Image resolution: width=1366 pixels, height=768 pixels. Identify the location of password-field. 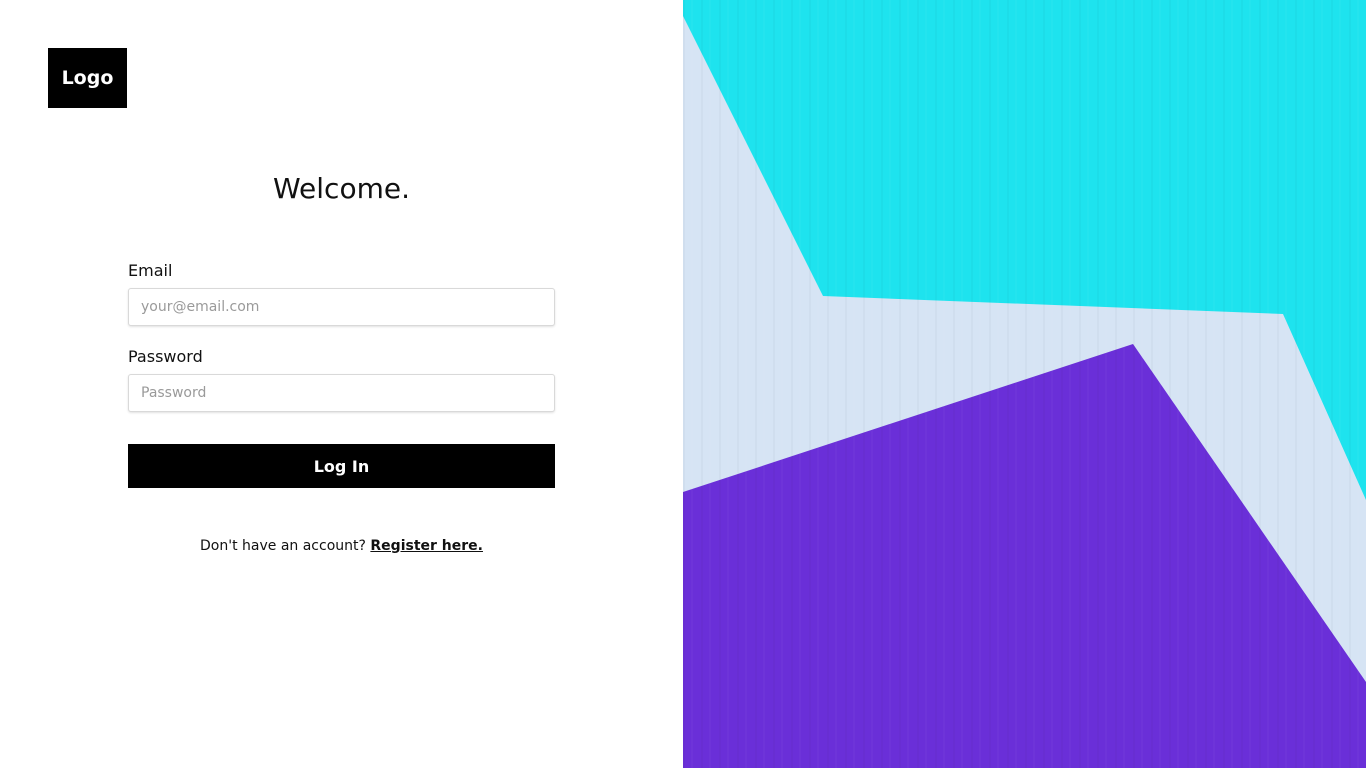
(341, 393).